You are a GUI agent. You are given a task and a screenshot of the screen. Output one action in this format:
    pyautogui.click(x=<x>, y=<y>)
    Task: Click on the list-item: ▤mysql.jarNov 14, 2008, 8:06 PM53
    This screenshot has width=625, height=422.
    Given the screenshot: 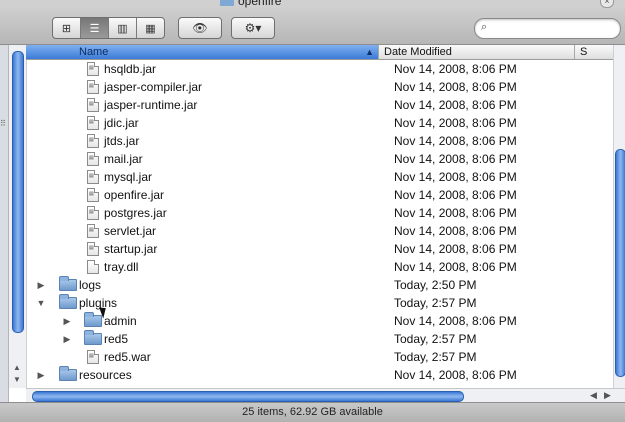 What is the action you would take?
    pyautogui.click(x=325, y=177)
    